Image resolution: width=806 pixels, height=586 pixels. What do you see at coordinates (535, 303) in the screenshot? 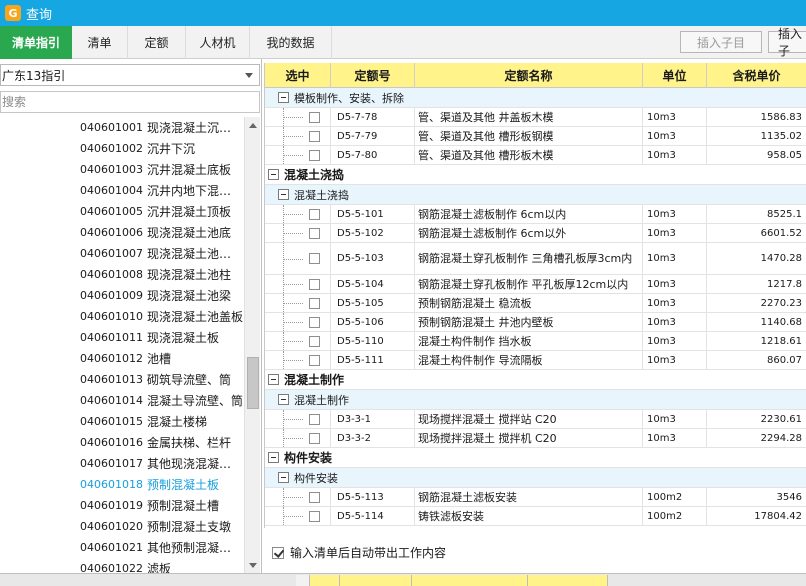
I see `grid-row: D5-5-105 预制钢筋混凝土 稳流板 10m3 2270.23` at bounding box center [535, 303].